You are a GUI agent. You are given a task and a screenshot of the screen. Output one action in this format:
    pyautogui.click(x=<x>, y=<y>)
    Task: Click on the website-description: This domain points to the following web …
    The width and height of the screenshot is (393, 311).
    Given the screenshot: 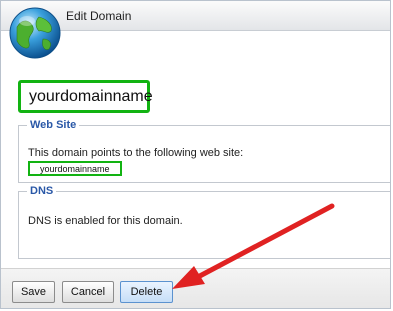 What is the action you would take?
    pyautogui.click(x=136, y=153)
    